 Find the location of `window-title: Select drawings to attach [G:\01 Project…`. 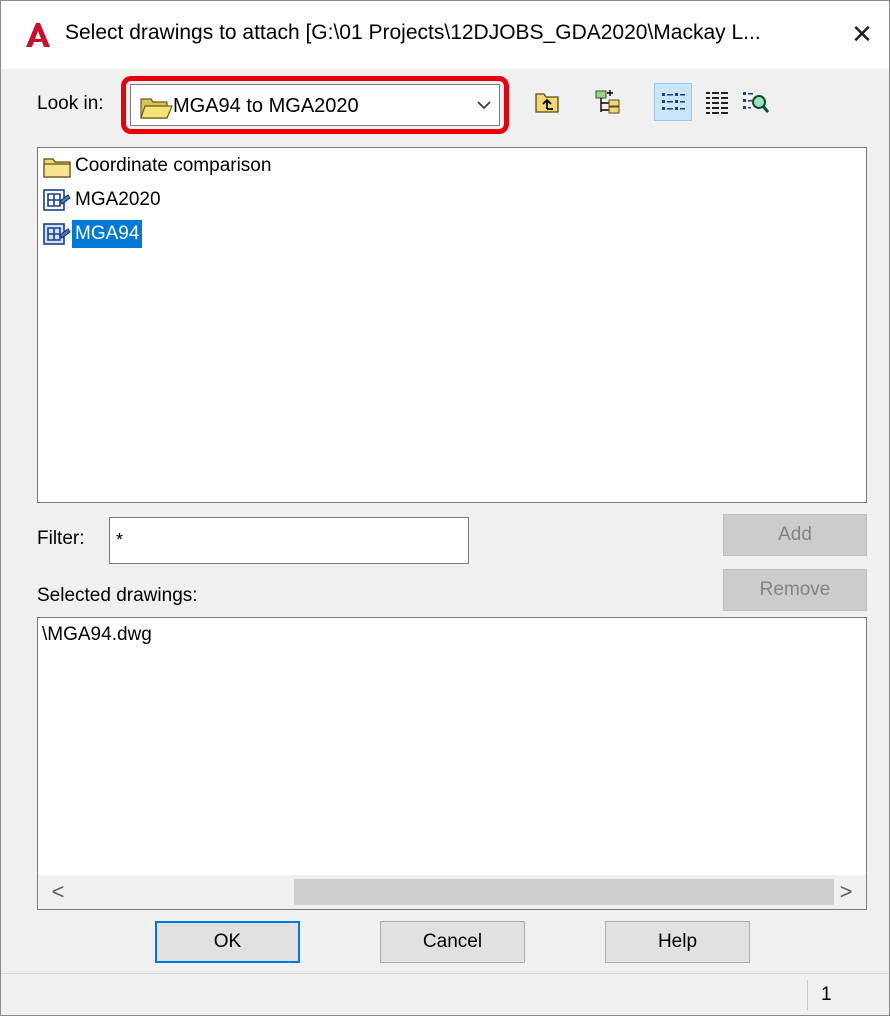

window-title: Select drawings to attach [G:\01 Project… is located at coordinates (413, 32).